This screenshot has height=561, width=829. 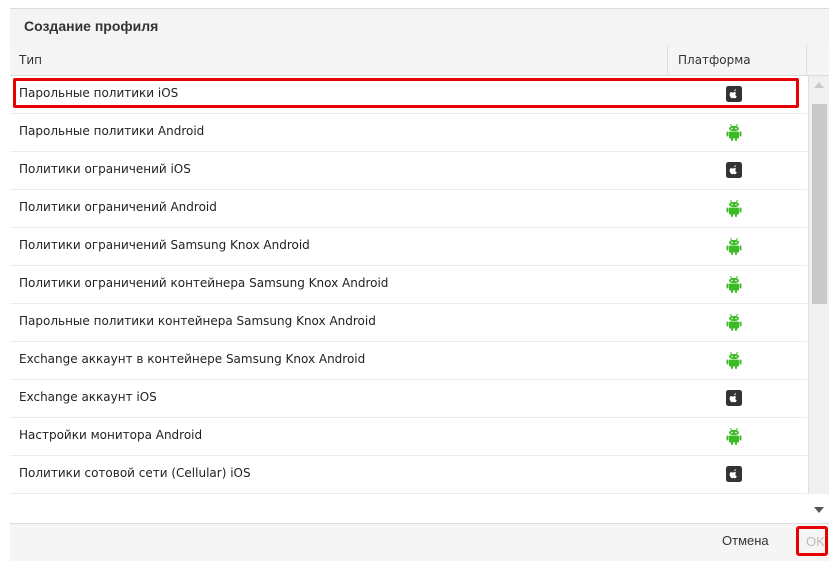 What do you see at coordinates (135, 473) in the screenshot?
I see `row-type-label: Политики сотовой сети (Cellular) iOS` at bounding box center [135, 473].